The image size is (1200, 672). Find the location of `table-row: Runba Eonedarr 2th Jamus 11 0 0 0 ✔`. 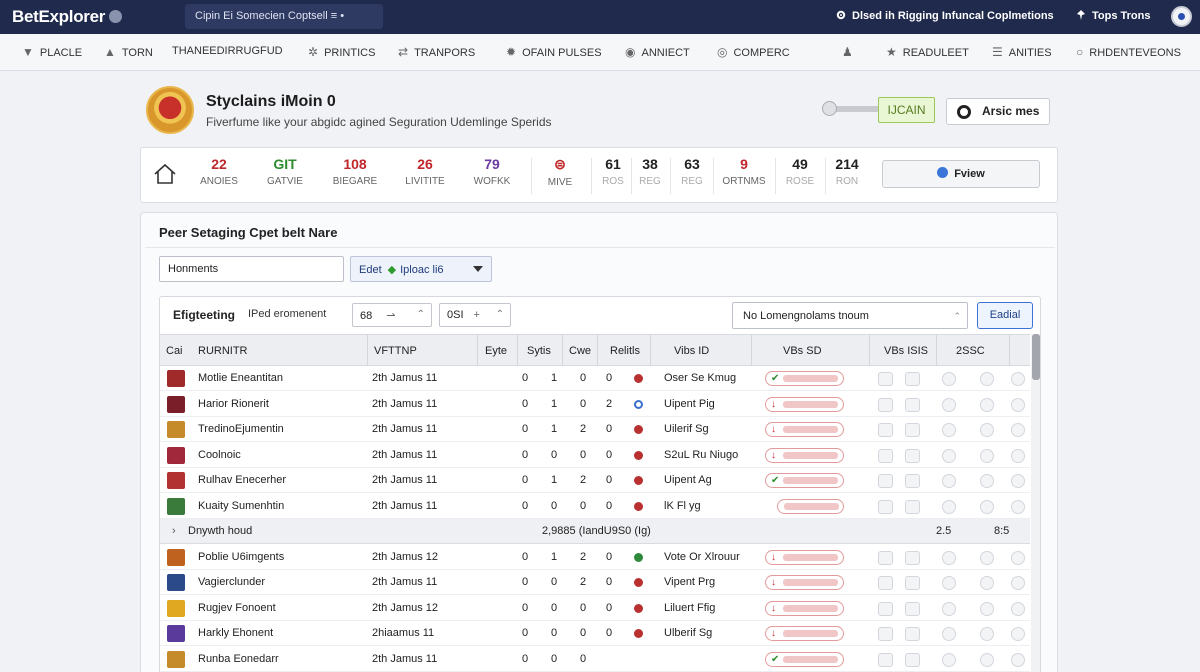

table-row: Runba Eonedarr 2th Jamus 11 0 0 0 ✔ is located at coordinates (595, 659).